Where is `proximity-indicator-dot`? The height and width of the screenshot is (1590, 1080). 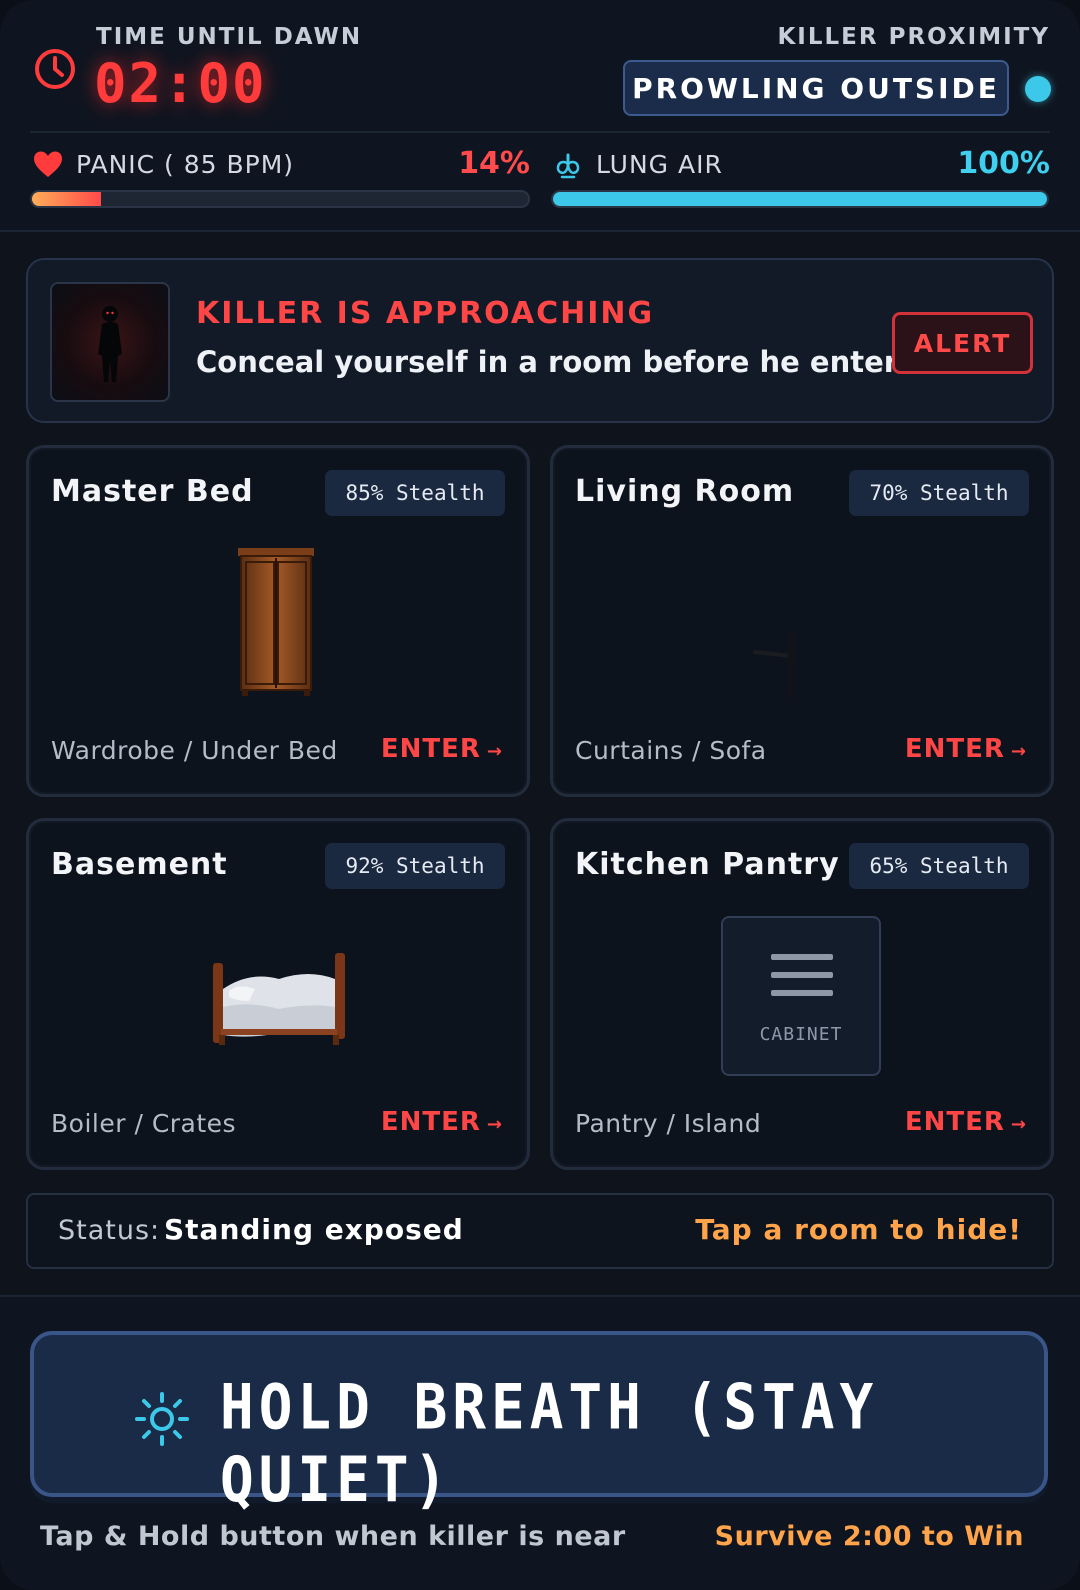 proximity-indicator-dot is located at coordinates (1038, 89).